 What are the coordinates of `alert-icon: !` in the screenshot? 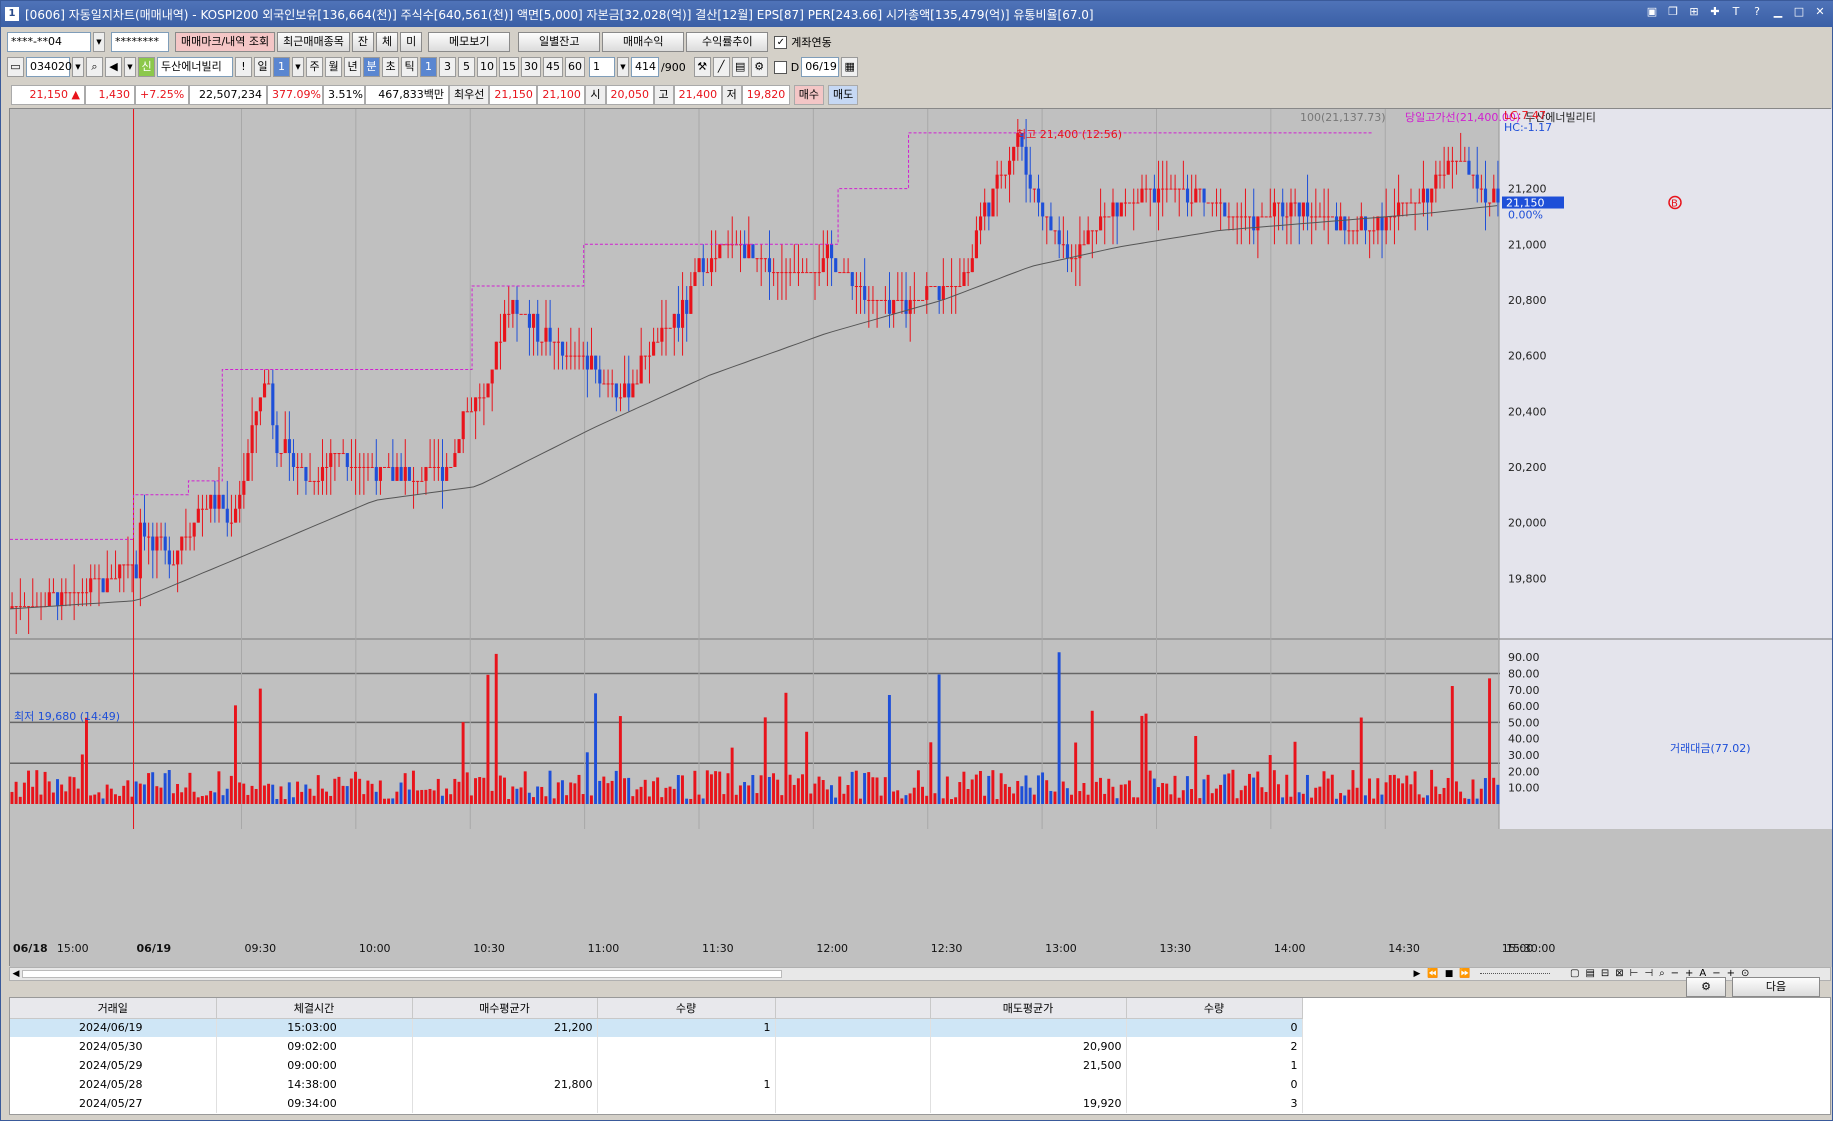 It's located at (243, 67).